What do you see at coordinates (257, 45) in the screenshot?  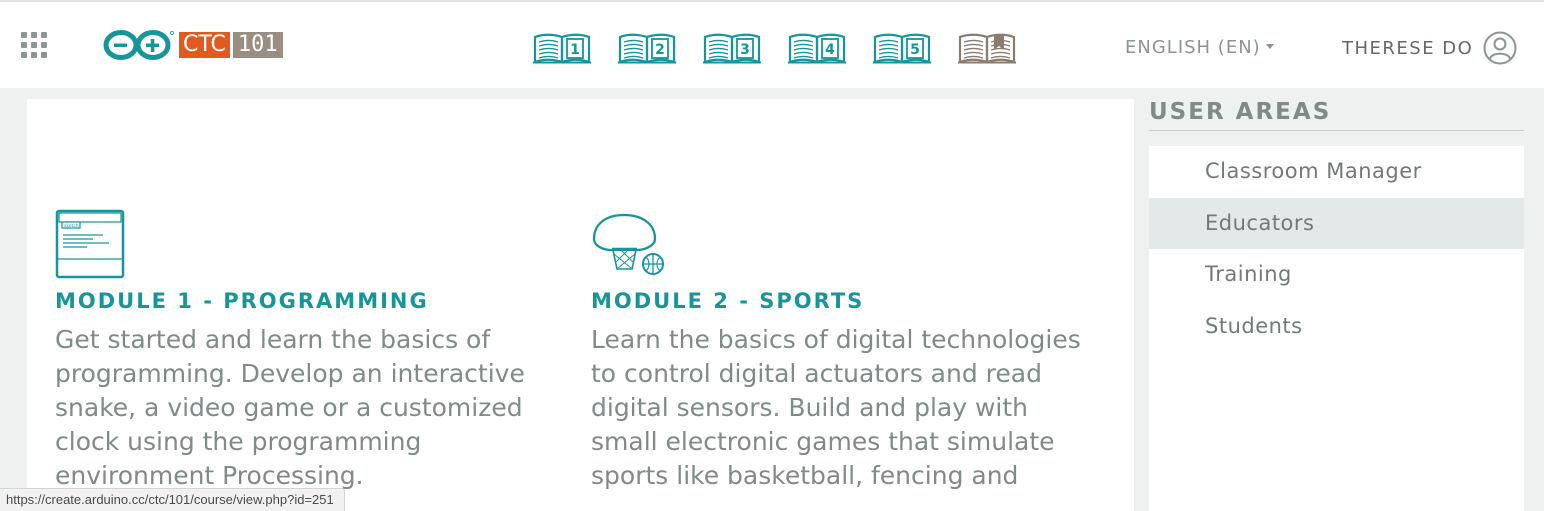 I see `logo-101-text: 101` at bounding box center [257, 45].